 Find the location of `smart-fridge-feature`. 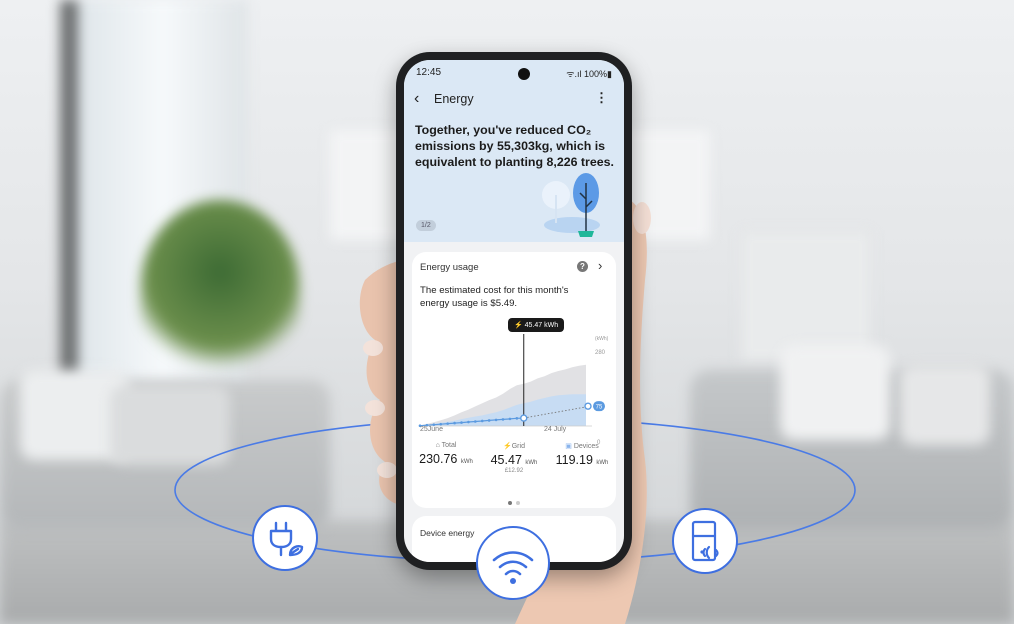

smart-fridge-feature is located at coordinates (705, 541).